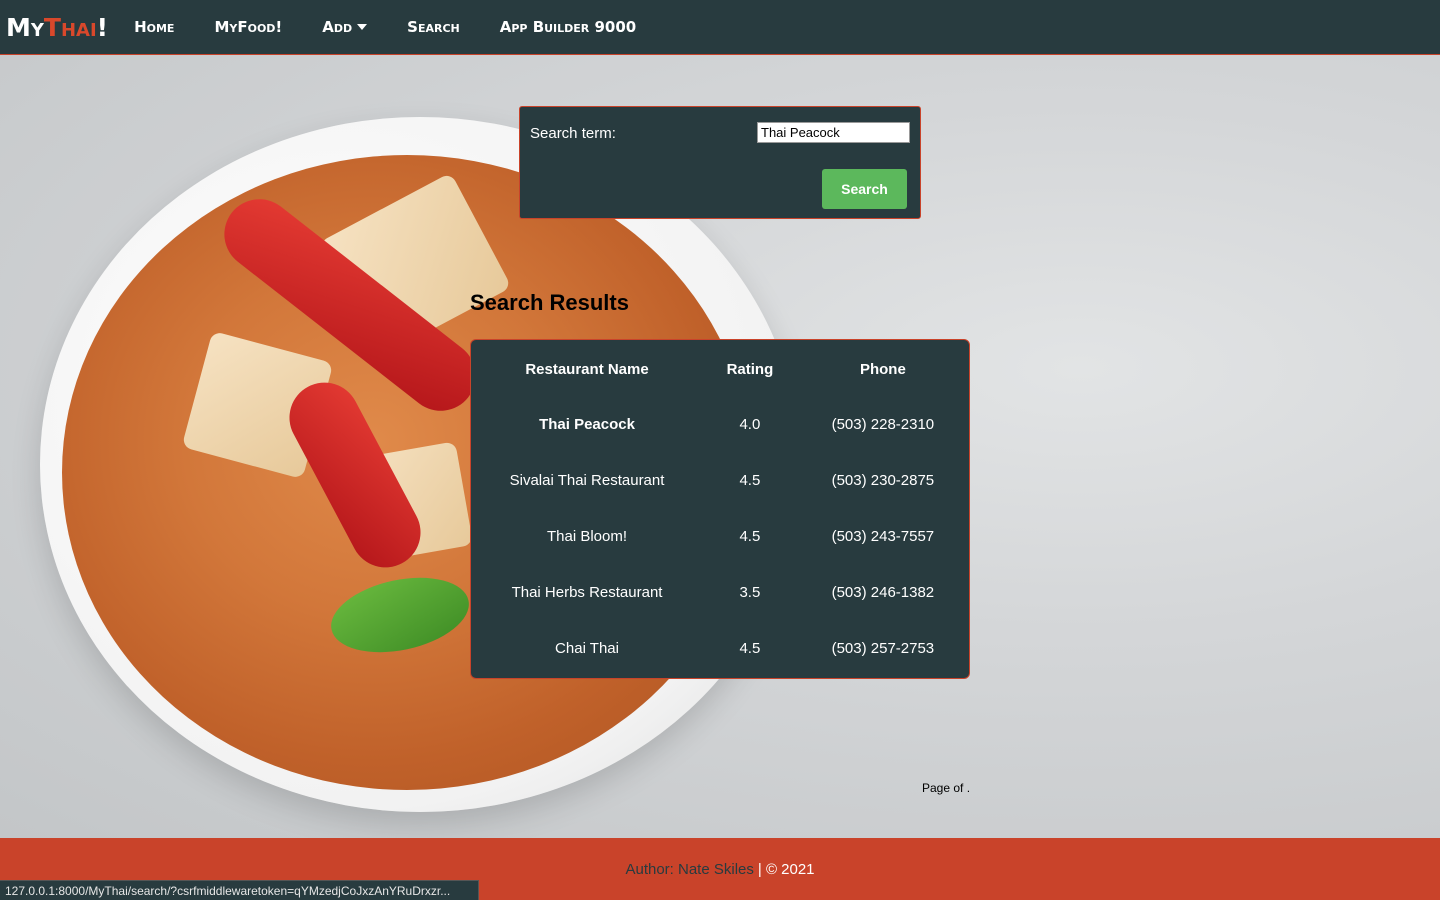 This screenshot has height=900, width=1440. I want to click on search-button: Search, so click(864, 189).